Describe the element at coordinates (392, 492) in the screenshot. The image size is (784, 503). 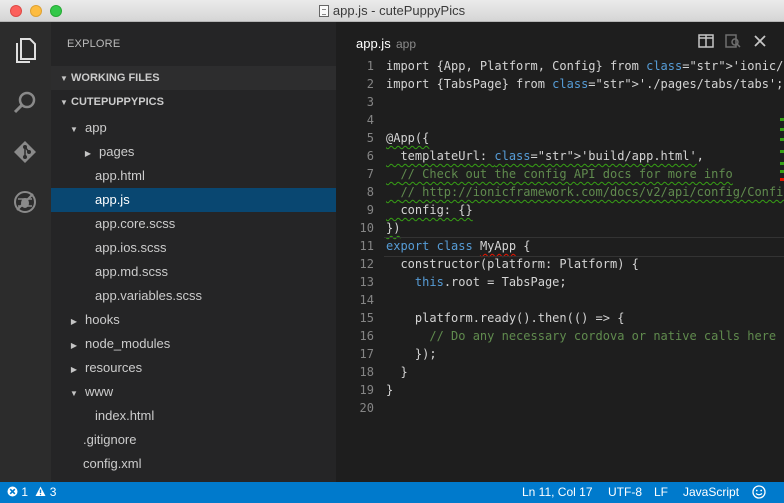
I see `status-bar: 1 3 Ln 11, Col 17 UTF-8 LF JavaScript` at that location.